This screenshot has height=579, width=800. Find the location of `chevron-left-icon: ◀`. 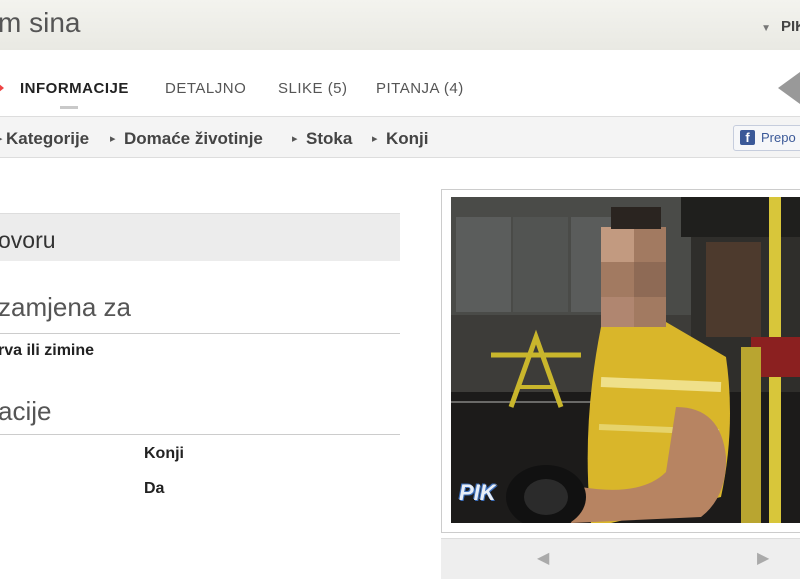

chevron-left-icon: ◀ is located at coordinates (543, 558).